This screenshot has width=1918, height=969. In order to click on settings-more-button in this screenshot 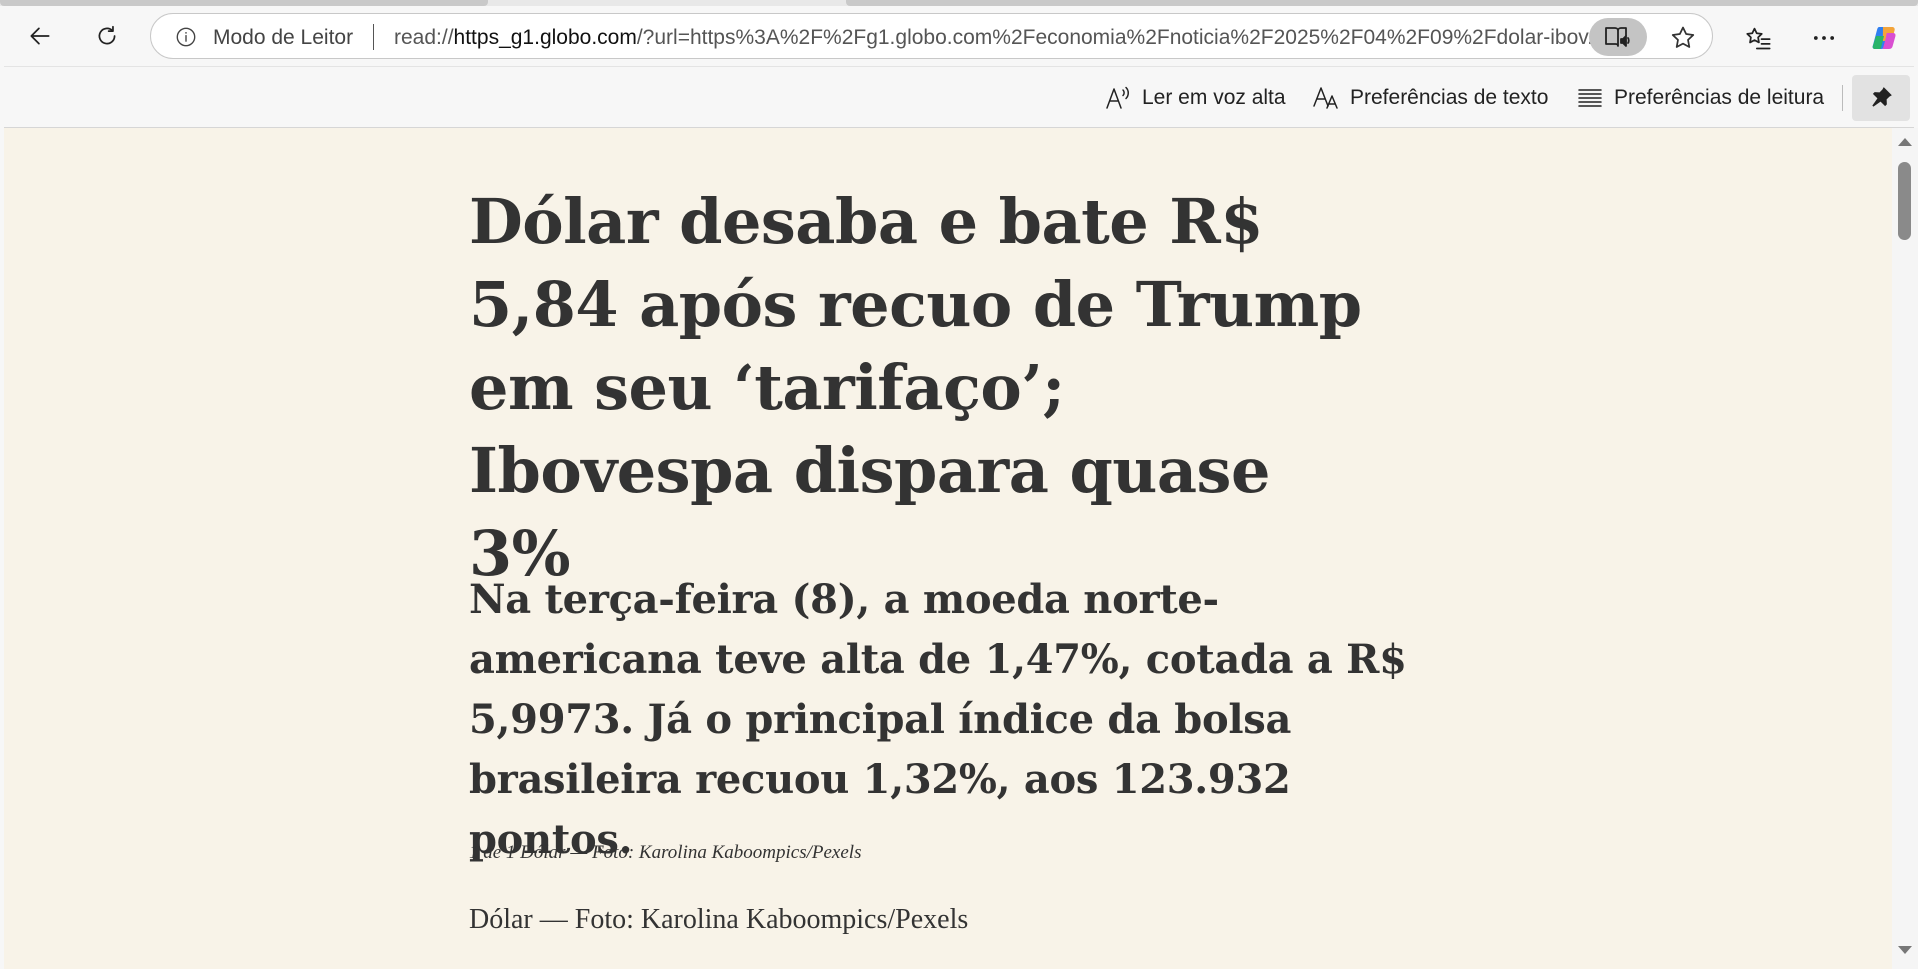, I will do `click(1824, 38)`.